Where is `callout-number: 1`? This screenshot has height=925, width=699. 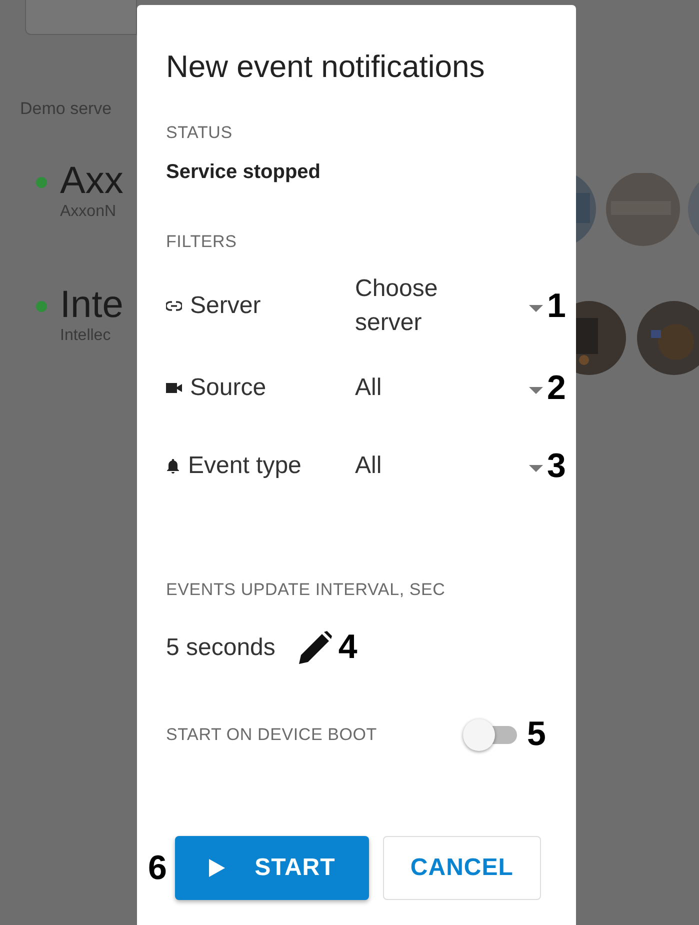 callout-number: 1 is located at coordinates (556, 306).